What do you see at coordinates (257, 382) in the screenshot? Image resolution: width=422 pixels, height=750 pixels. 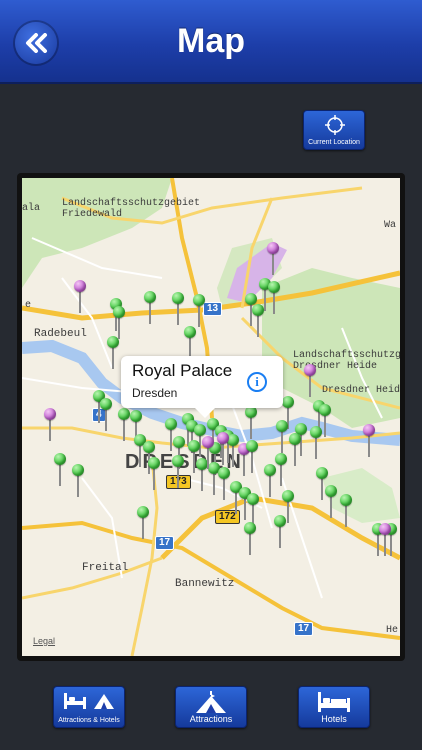 I see `info-icon: i` at bounding box center [257, 382].